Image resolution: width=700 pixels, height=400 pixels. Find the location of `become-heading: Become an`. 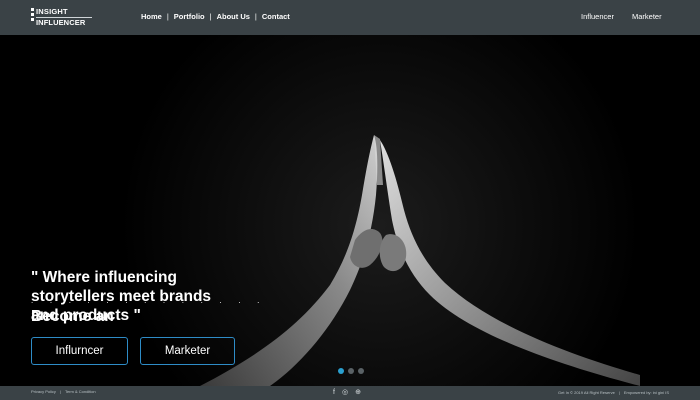

become-heading: Become an is located at coordinates (72, 316).